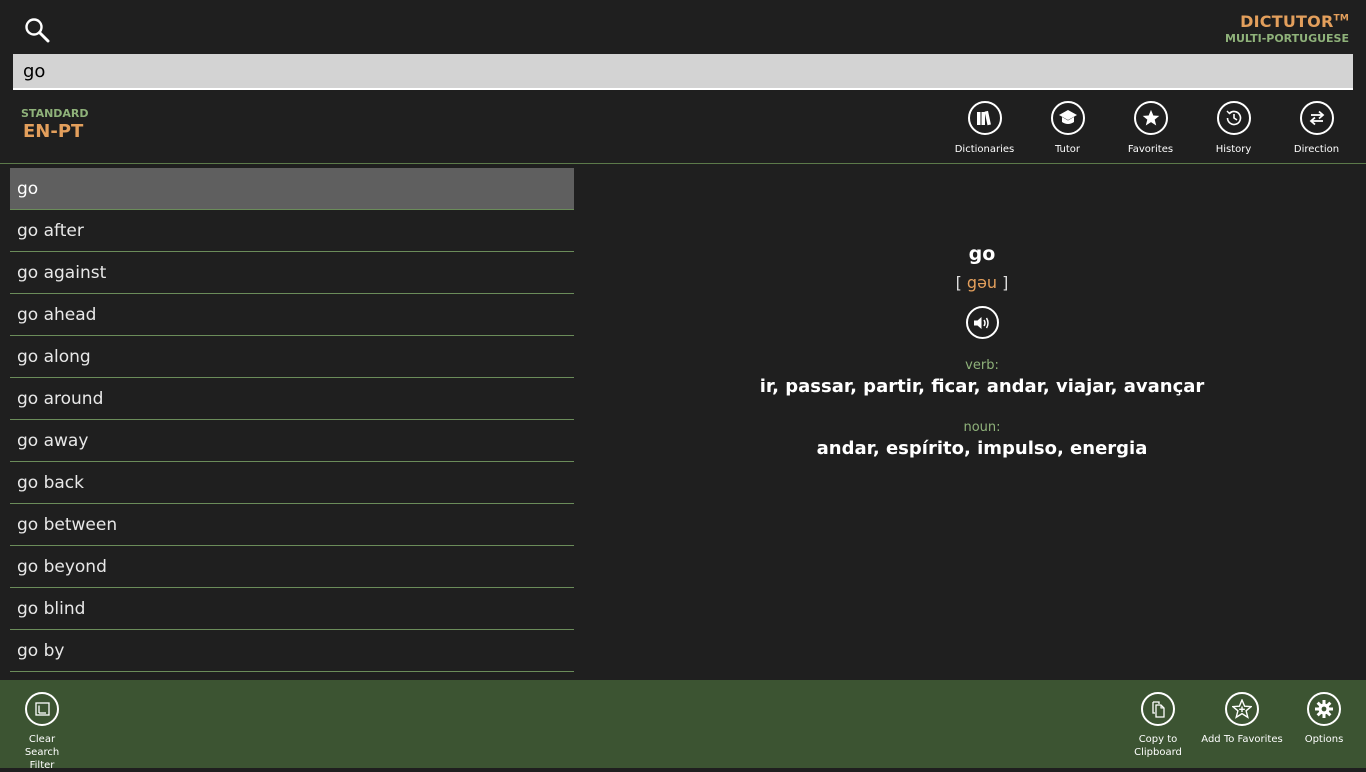  I want to click on entry-headword: go, so click(982, 254).